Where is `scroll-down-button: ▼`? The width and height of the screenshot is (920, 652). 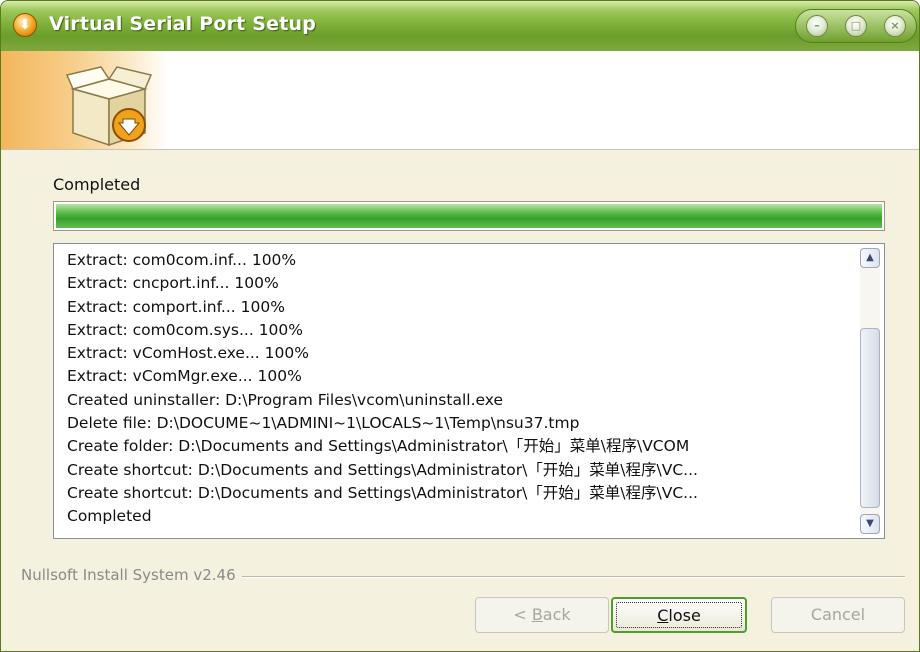
scroll-down-button: ▼ is located at coordinates (870, 524).